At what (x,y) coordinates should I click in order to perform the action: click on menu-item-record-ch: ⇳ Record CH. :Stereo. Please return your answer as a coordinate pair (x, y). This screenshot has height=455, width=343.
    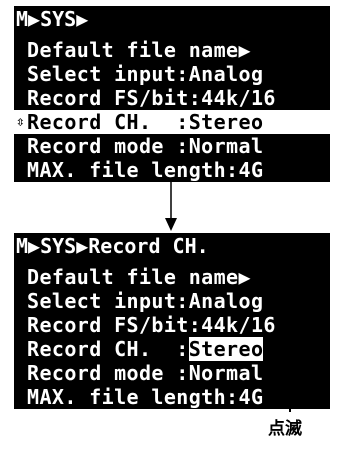
    Looking at the image, I should click on (172, 122).